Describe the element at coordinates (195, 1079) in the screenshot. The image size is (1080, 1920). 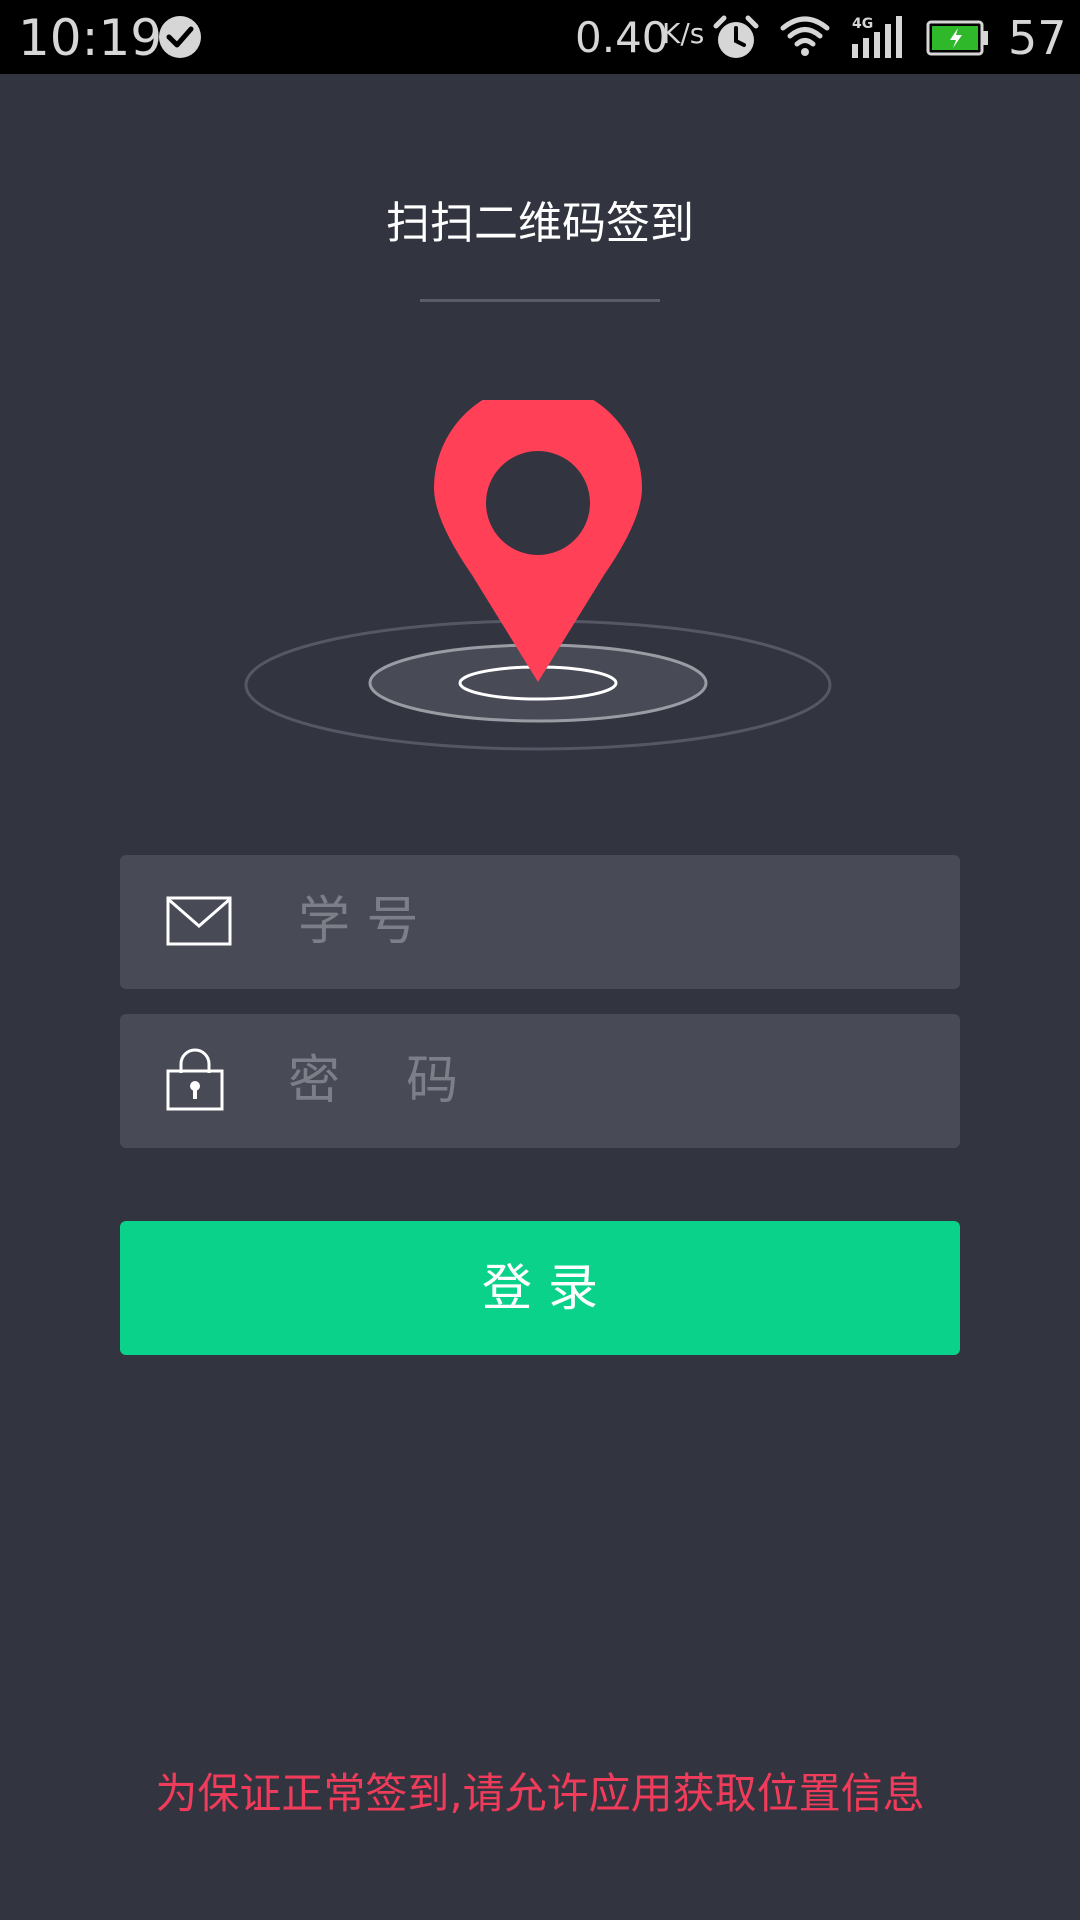
I see `lock-icon` at that location.